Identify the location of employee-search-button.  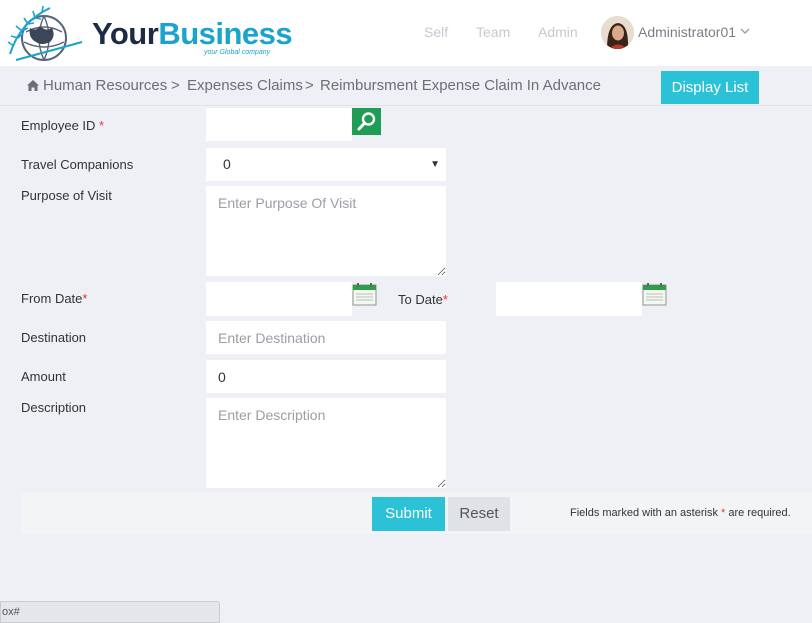
(366, 121).